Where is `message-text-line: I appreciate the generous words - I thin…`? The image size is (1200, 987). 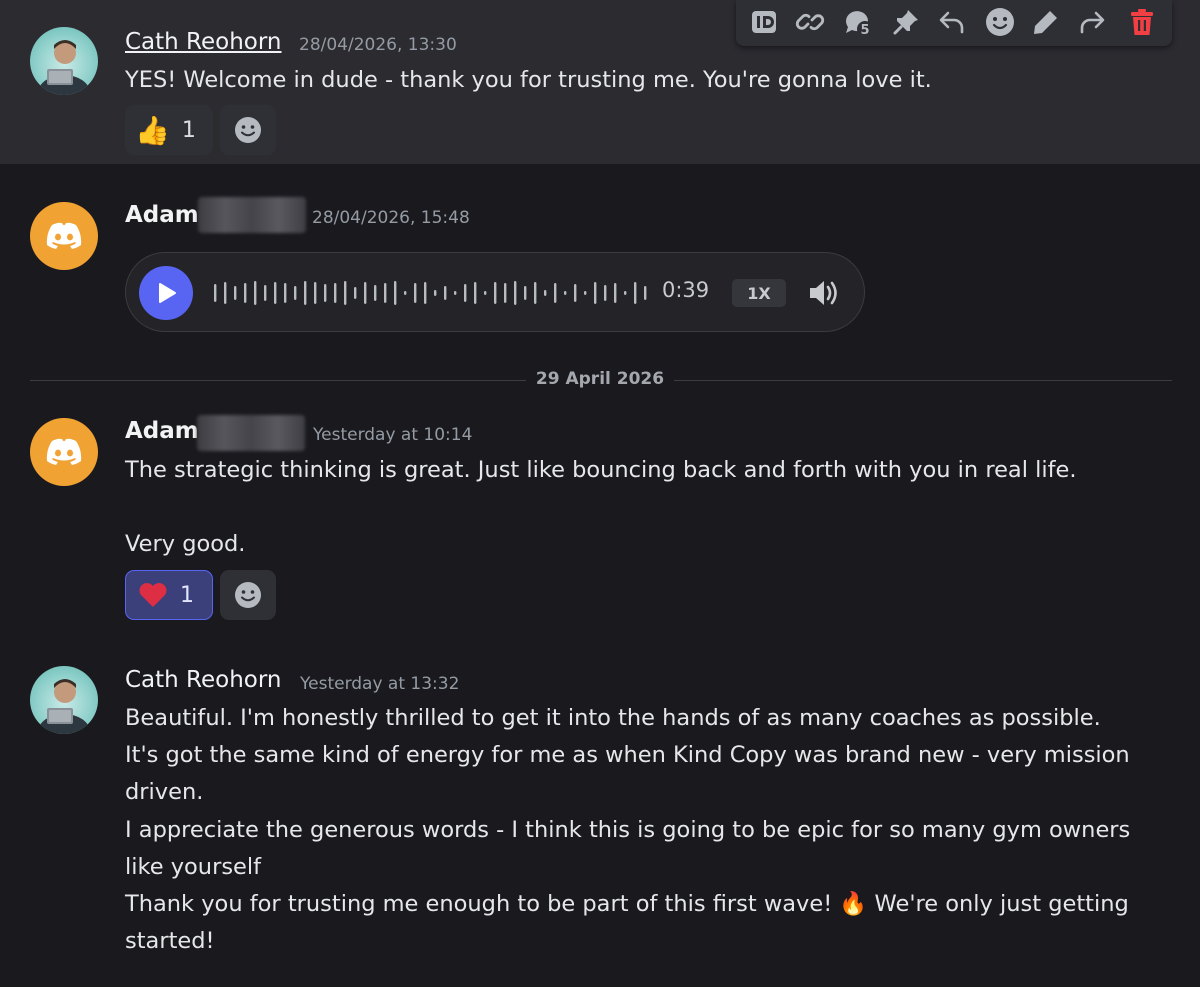
message-text-line: I appreciate the generous words - I thin… is located at coordinates (628, 830).